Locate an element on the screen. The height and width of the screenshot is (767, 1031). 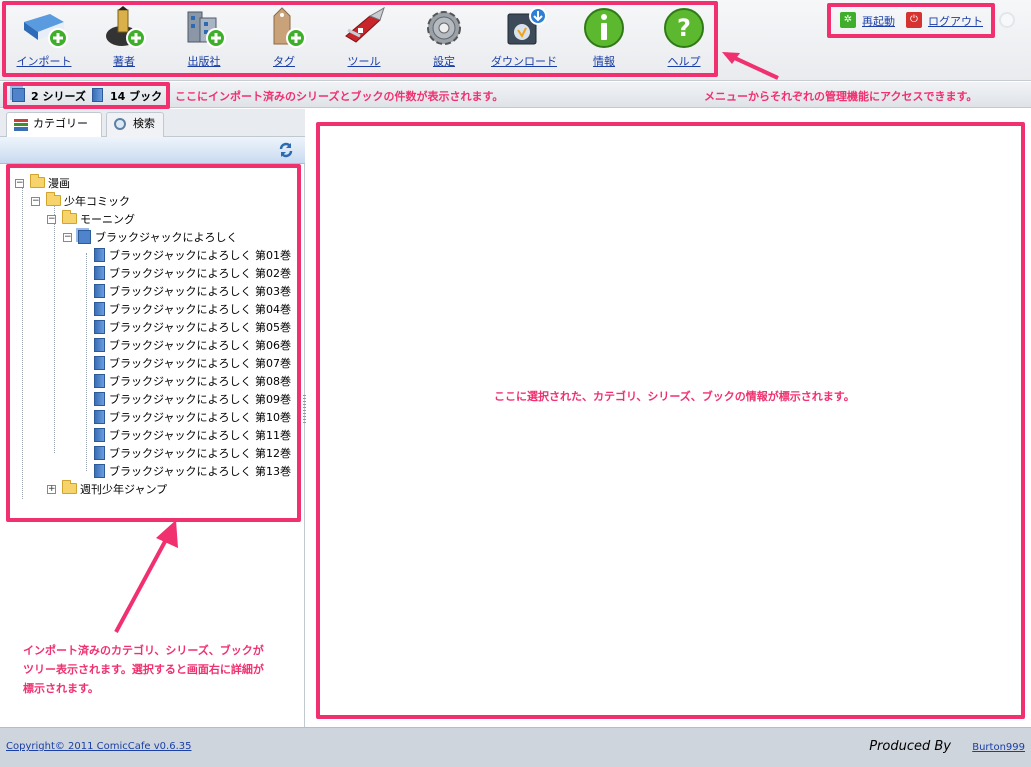
tree-node-label: ブラックジャックによろしく 第01巻 is located at coordinates (200, 255).